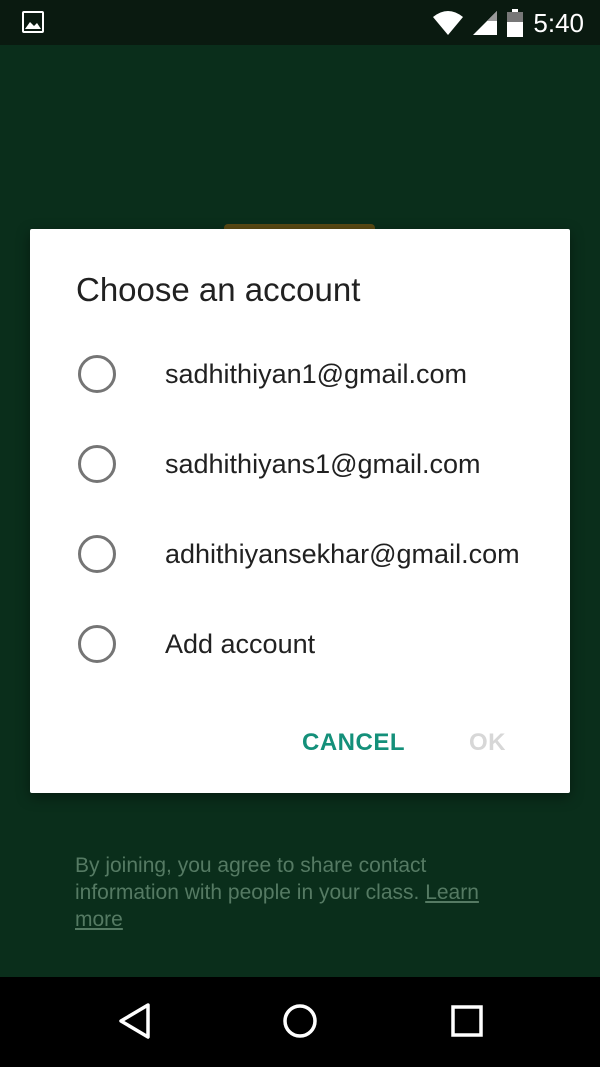 Image resolution: width=600 pixels, height=1067 pixels. I want to click on account-option: sadhithiyans1@gmail.com, so click(300, 464).